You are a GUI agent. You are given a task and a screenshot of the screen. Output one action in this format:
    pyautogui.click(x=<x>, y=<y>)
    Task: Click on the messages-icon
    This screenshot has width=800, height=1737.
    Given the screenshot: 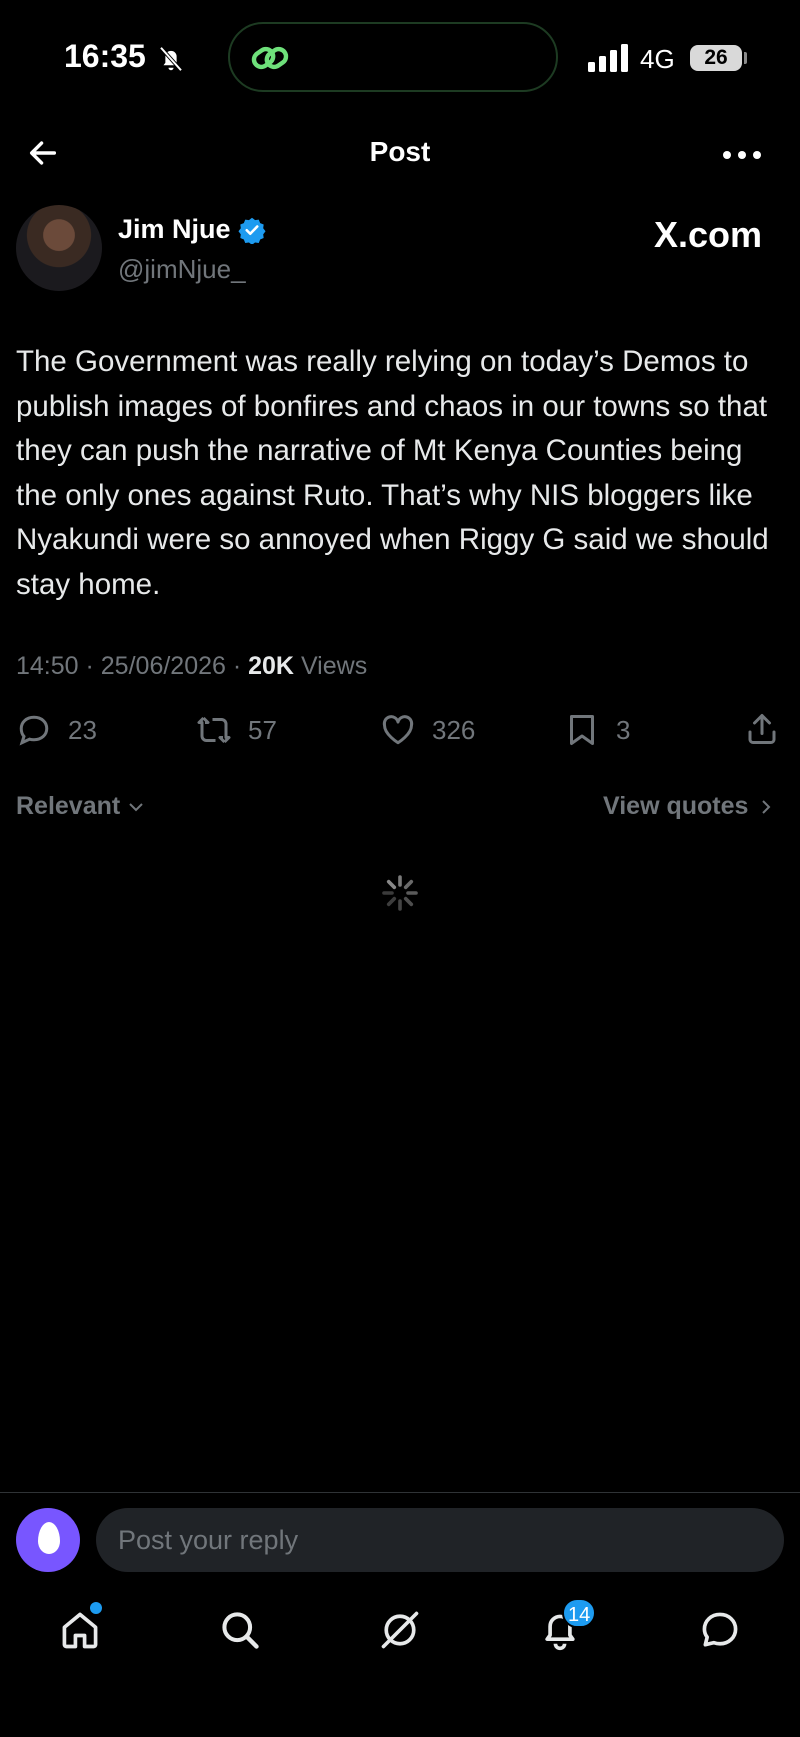 What is the action you would take?
    pyautogui.click(x=720, y=1629)
    